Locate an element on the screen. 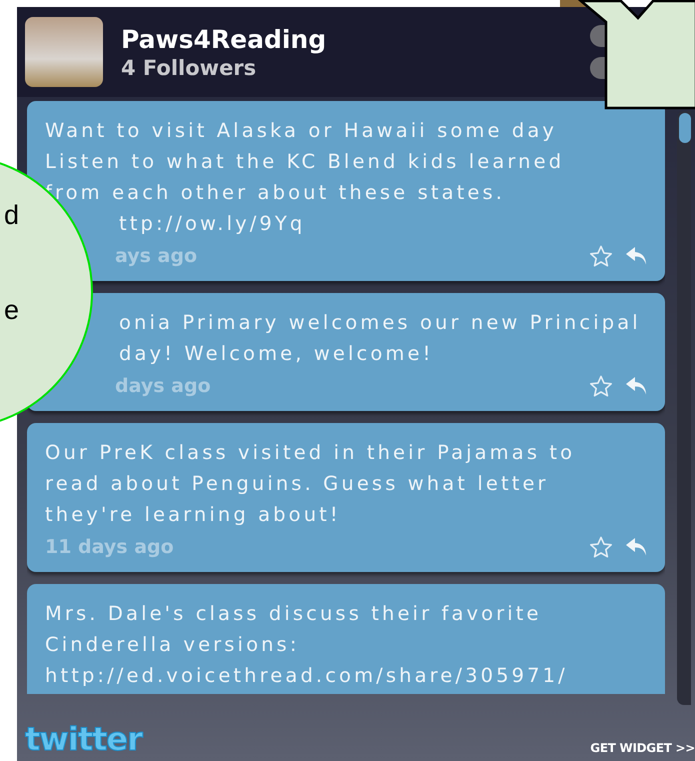  twitter-logo: twitter is located at coordinates (83, 739).